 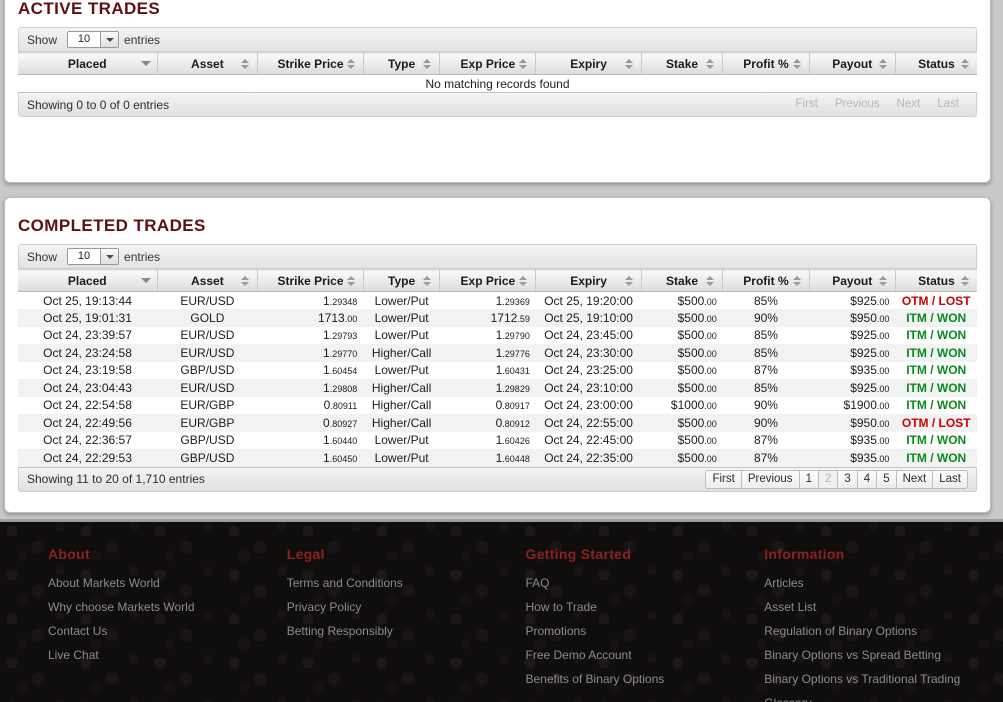 What do you see at coordinates (682, 280) in the screenshot?
I see `completed-col-stake: Stake` at bounding box center [682, 280].